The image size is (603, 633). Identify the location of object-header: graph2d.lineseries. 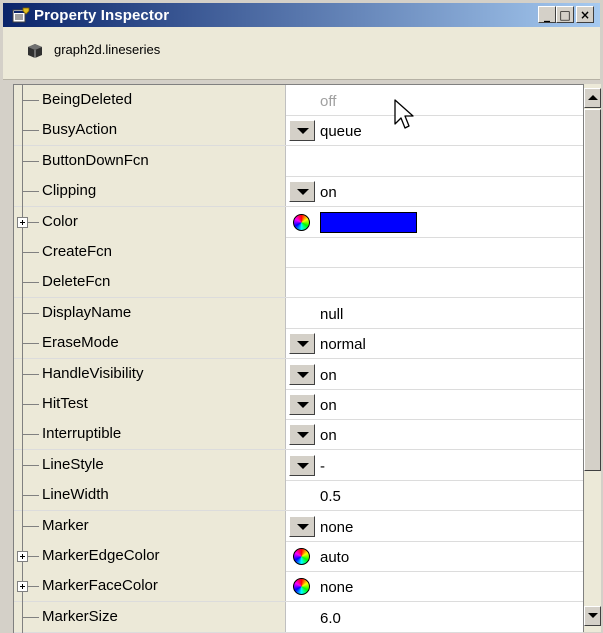
(301, 53).